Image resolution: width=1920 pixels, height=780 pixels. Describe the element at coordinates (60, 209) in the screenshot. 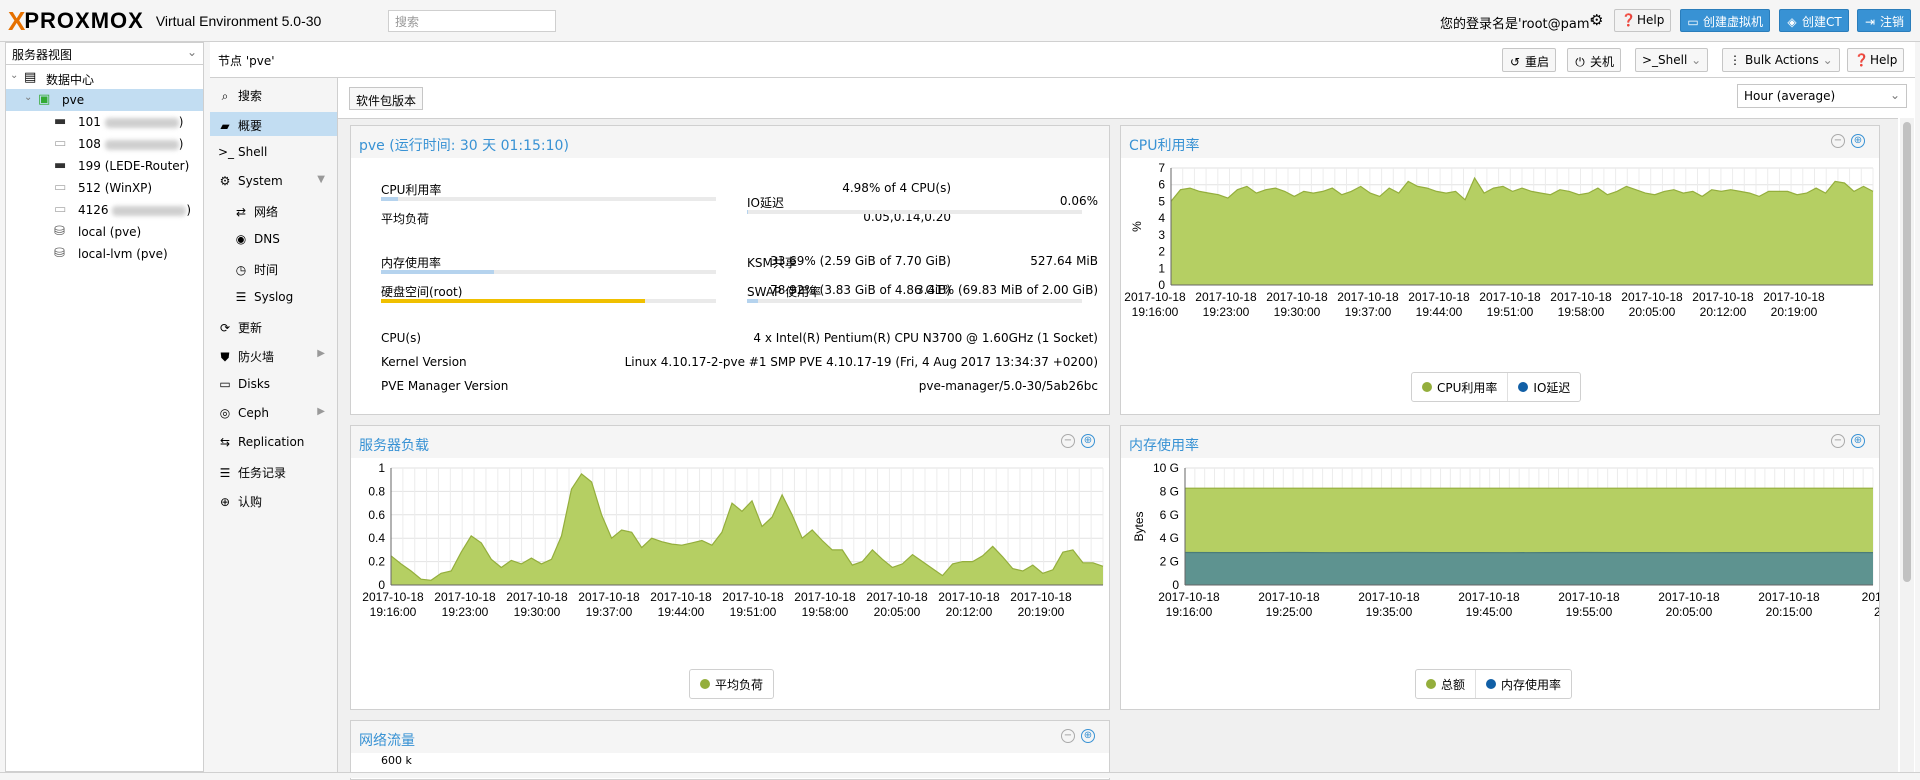

I see `vm-stopped-icon: ▭` at that location.